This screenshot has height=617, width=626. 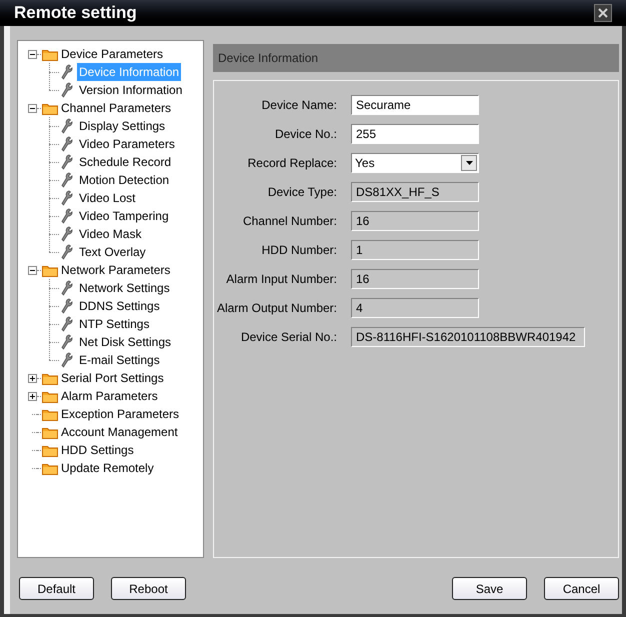 I want to click on tree-item: Display Settings, so click(x=122, y=126).